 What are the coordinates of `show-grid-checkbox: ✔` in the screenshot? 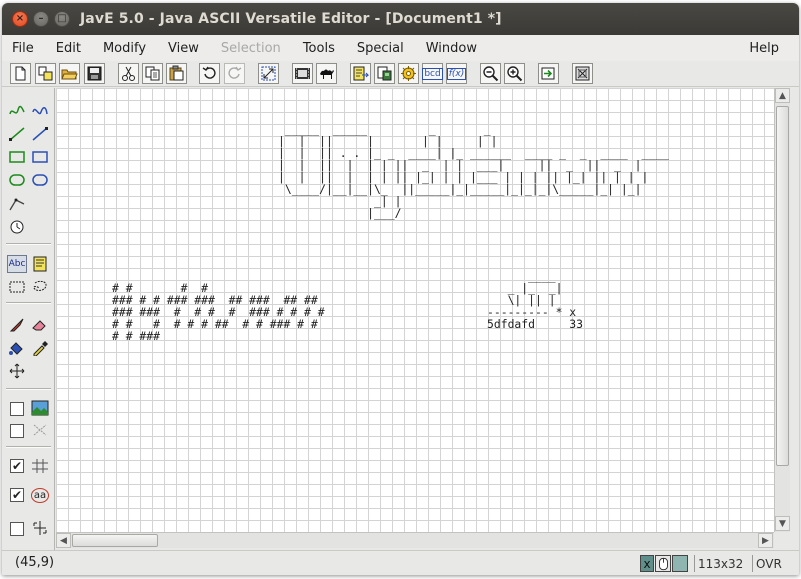 It's located at (17, 466).